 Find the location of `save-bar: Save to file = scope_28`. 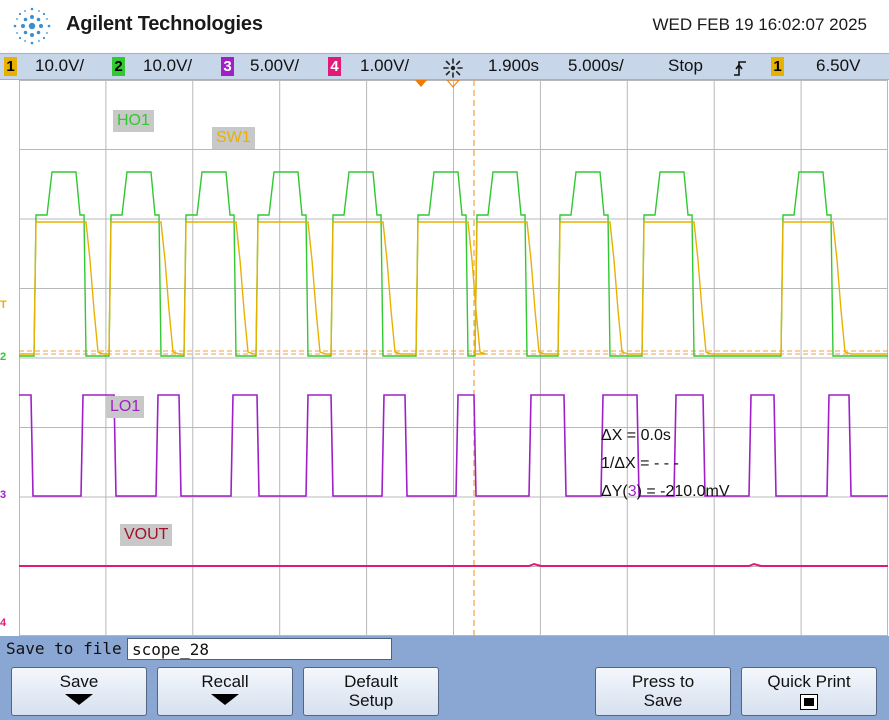

save-bar: Save to file = scope_28 is located at coordinates (444, 650).